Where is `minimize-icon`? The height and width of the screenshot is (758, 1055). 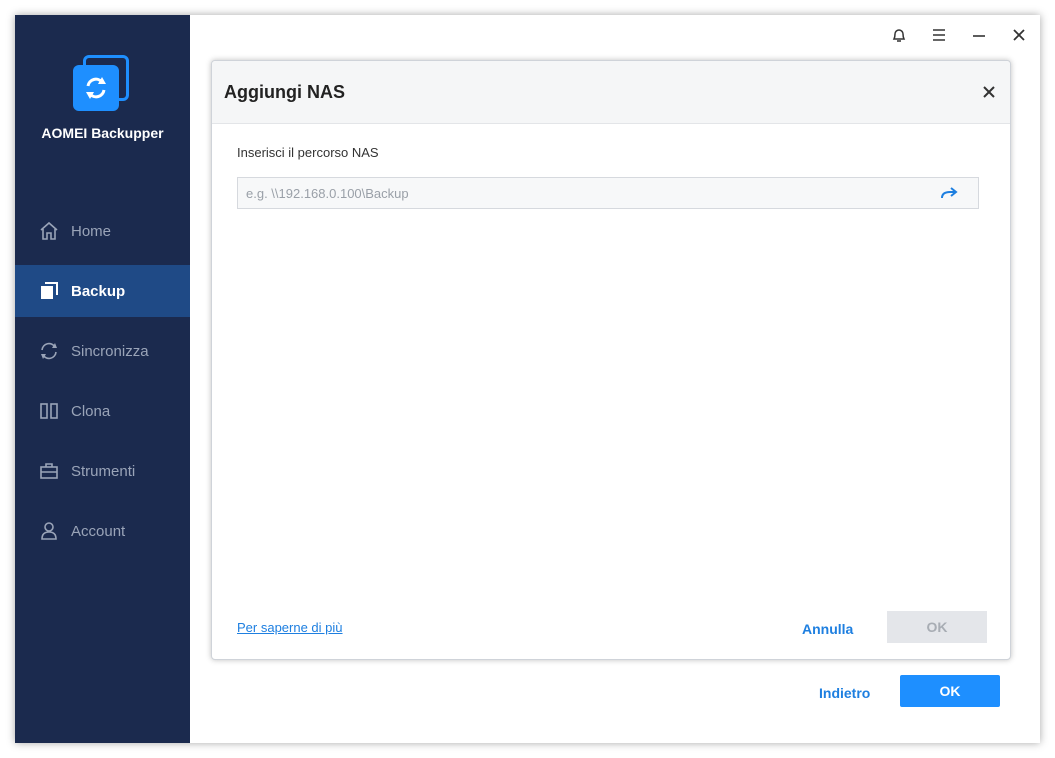
minimize-icon is located at coordinates (979, 36).